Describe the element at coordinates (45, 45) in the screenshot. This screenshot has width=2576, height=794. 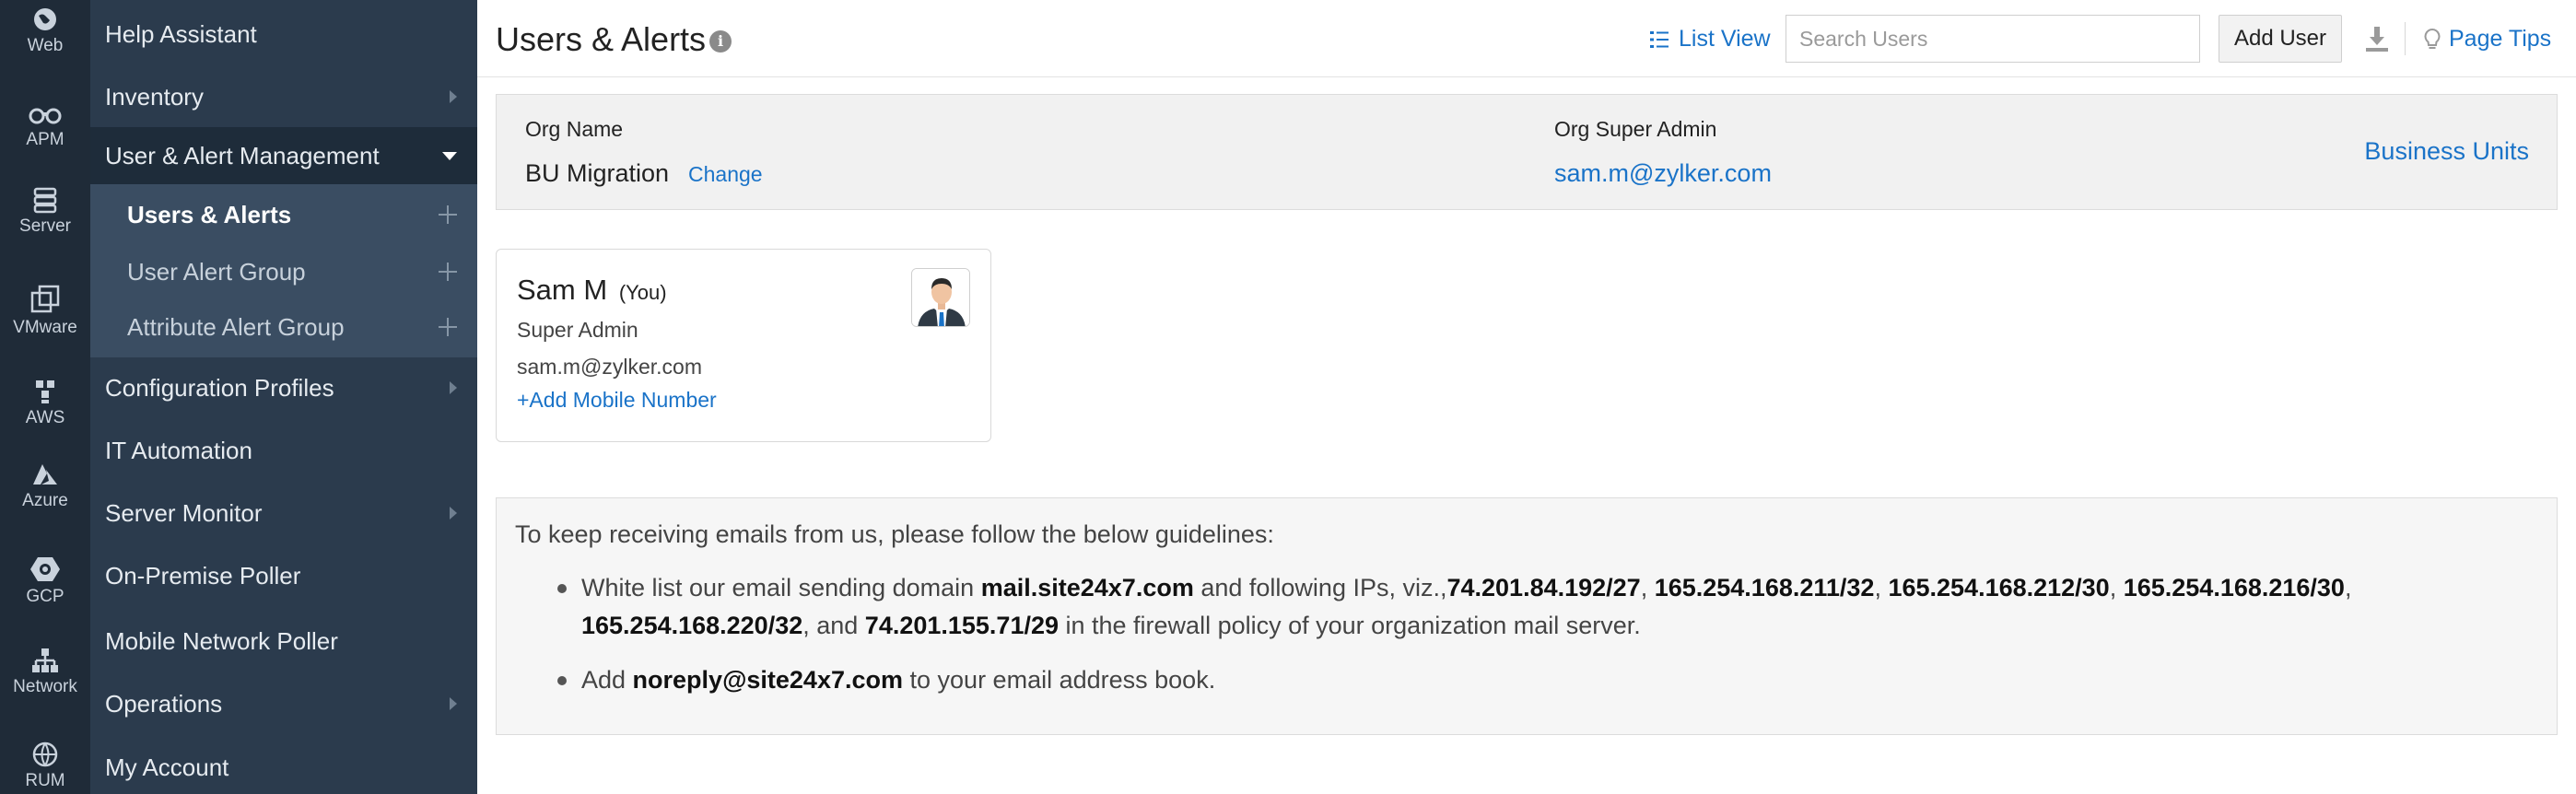
I see `rail-label-web: Web` at that location.